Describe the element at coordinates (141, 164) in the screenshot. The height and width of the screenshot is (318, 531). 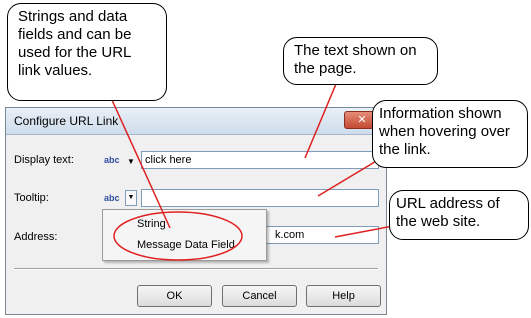
I see `strings-pointer-line` at that location.